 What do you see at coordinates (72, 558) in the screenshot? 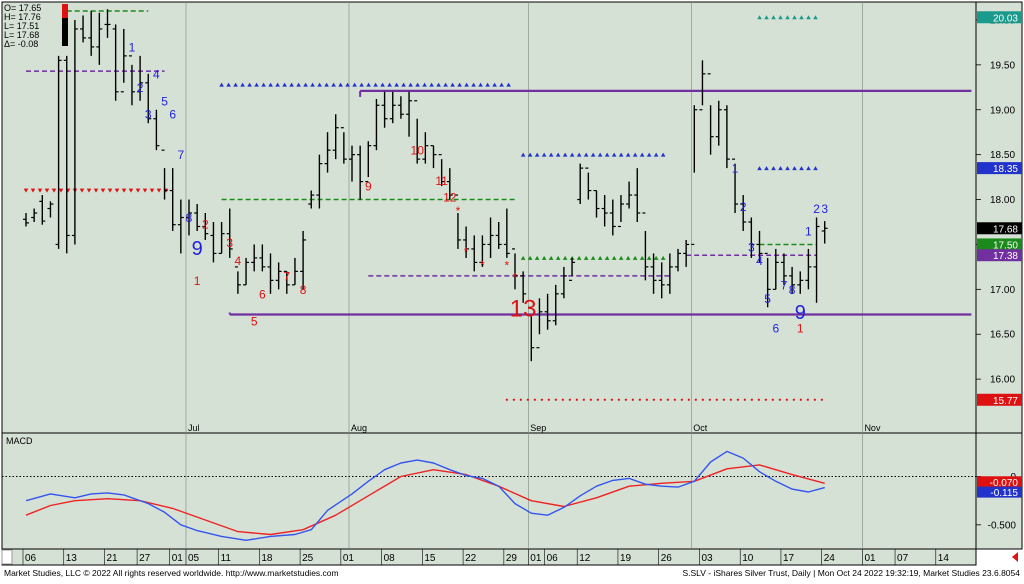
I see `date-tick-label: 13` at bounding box center [72, 558].